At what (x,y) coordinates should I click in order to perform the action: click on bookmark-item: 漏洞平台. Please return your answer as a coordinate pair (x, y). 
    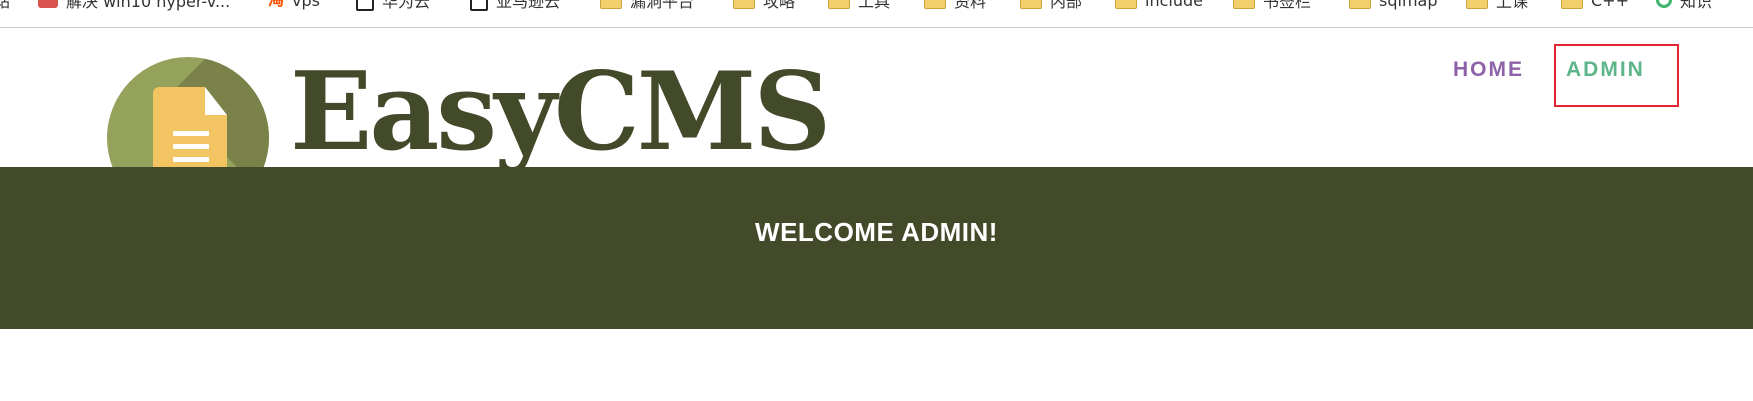
    Looking at the image, I should click on (647, 5).